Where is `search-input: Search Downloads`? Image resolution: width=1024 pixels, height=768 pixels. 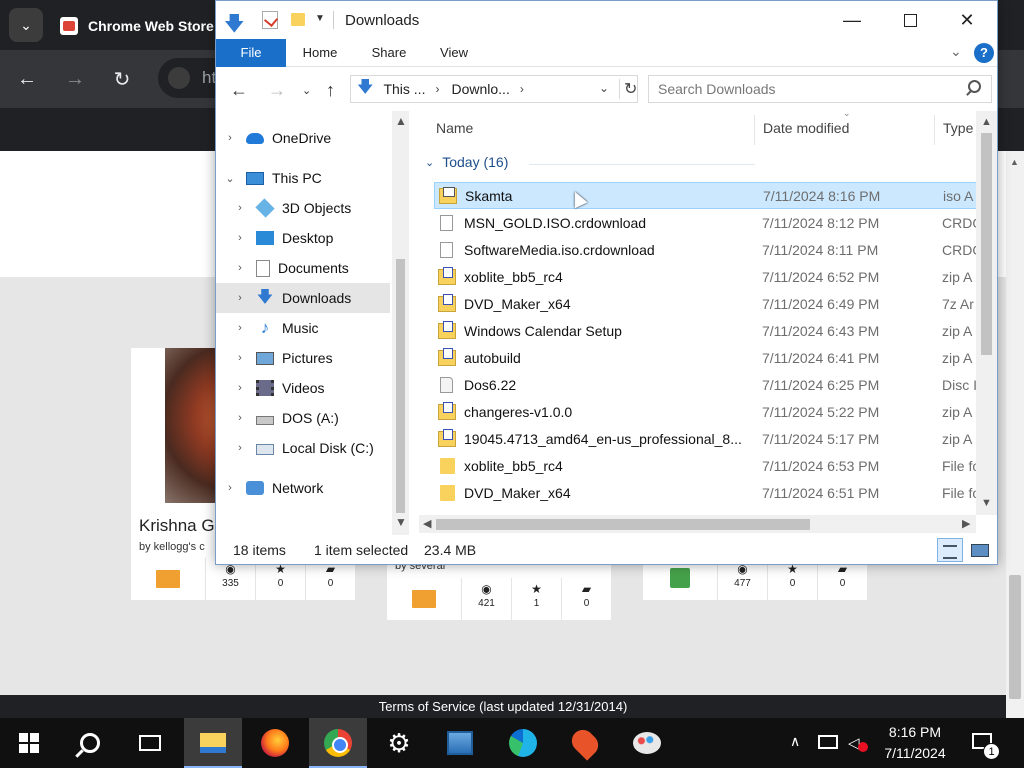
search-input: Search Downloads is located at coordinates (820, 89).